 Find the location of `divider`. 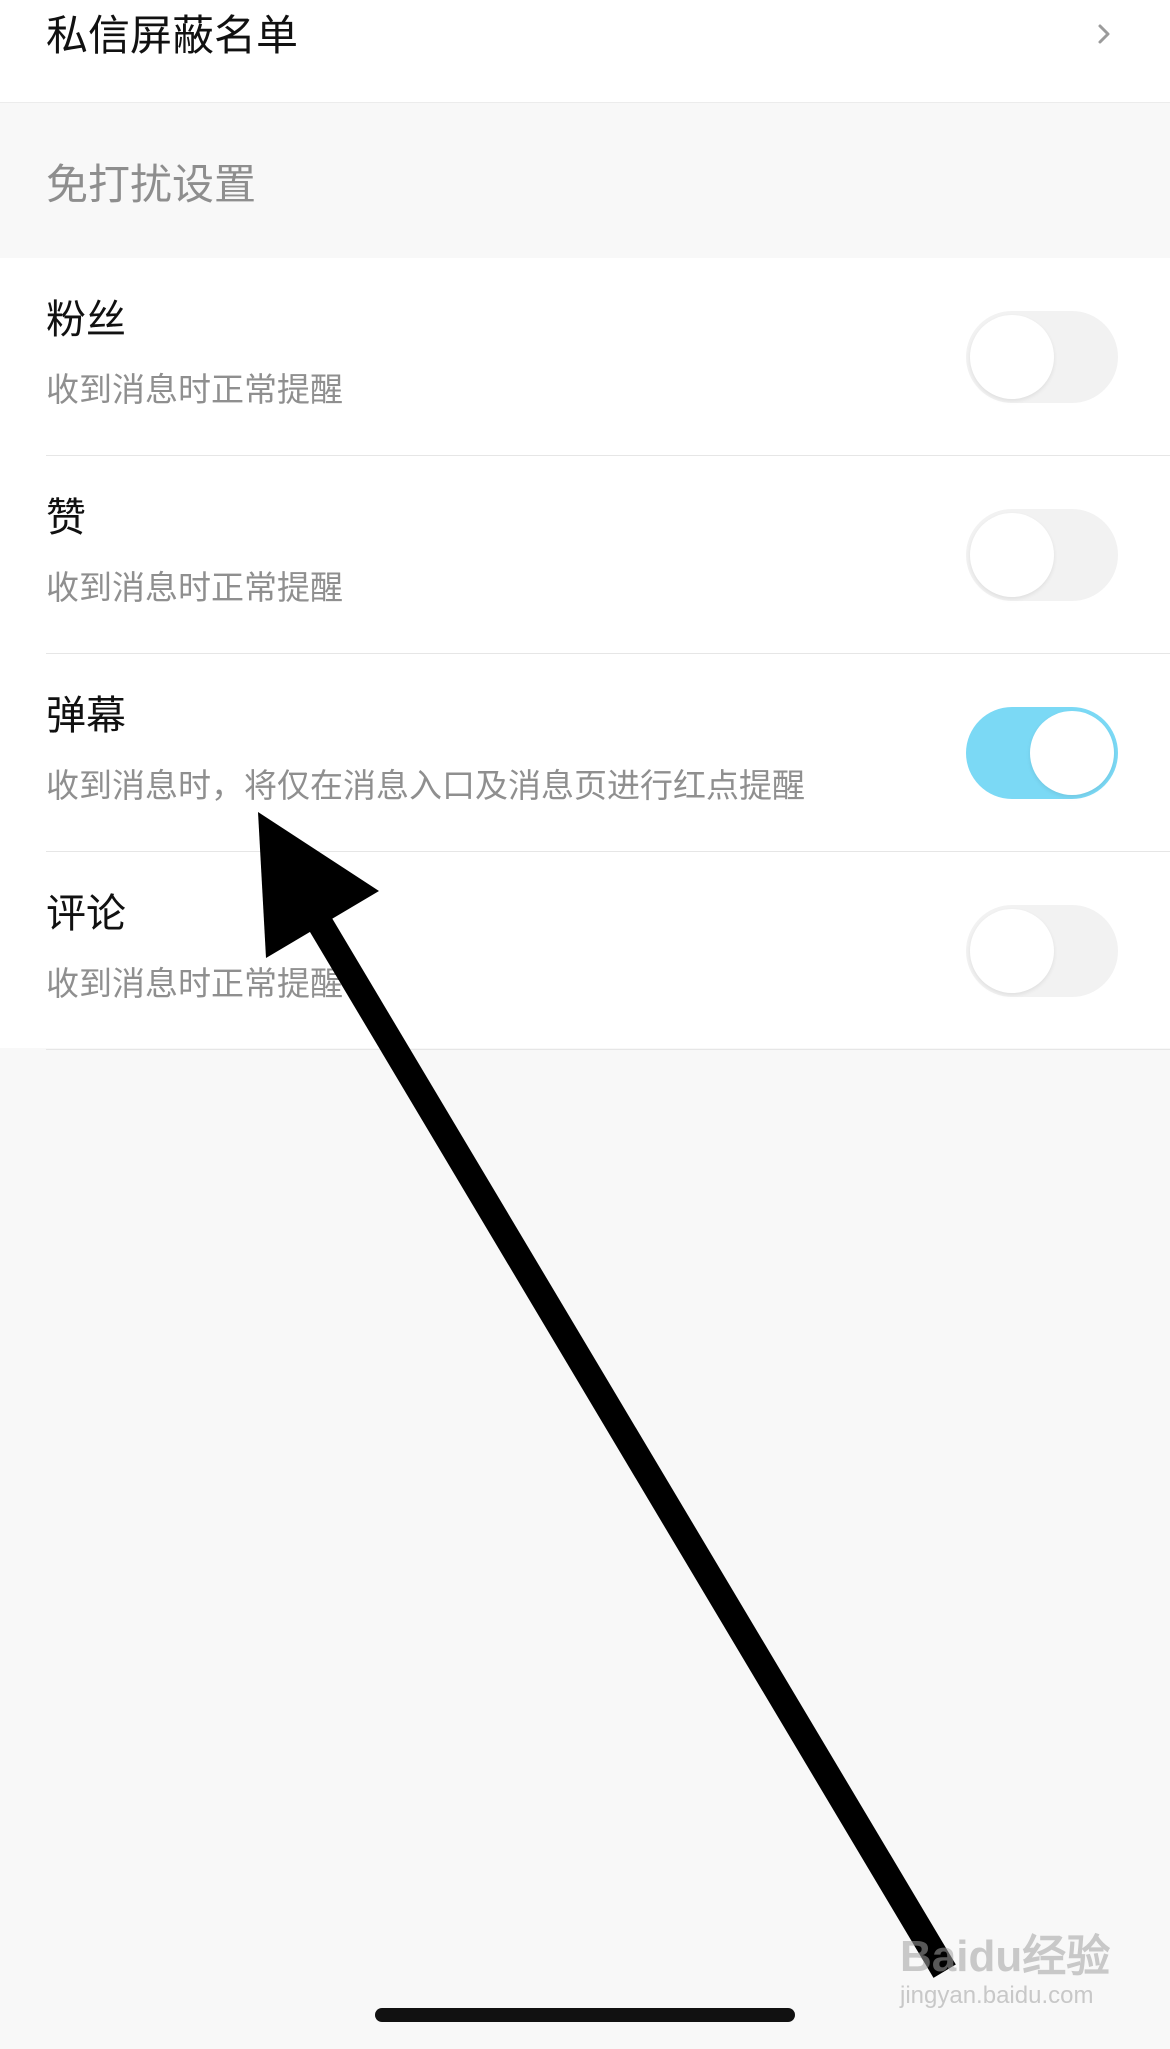

divider is located at coordinates (608, 1049).